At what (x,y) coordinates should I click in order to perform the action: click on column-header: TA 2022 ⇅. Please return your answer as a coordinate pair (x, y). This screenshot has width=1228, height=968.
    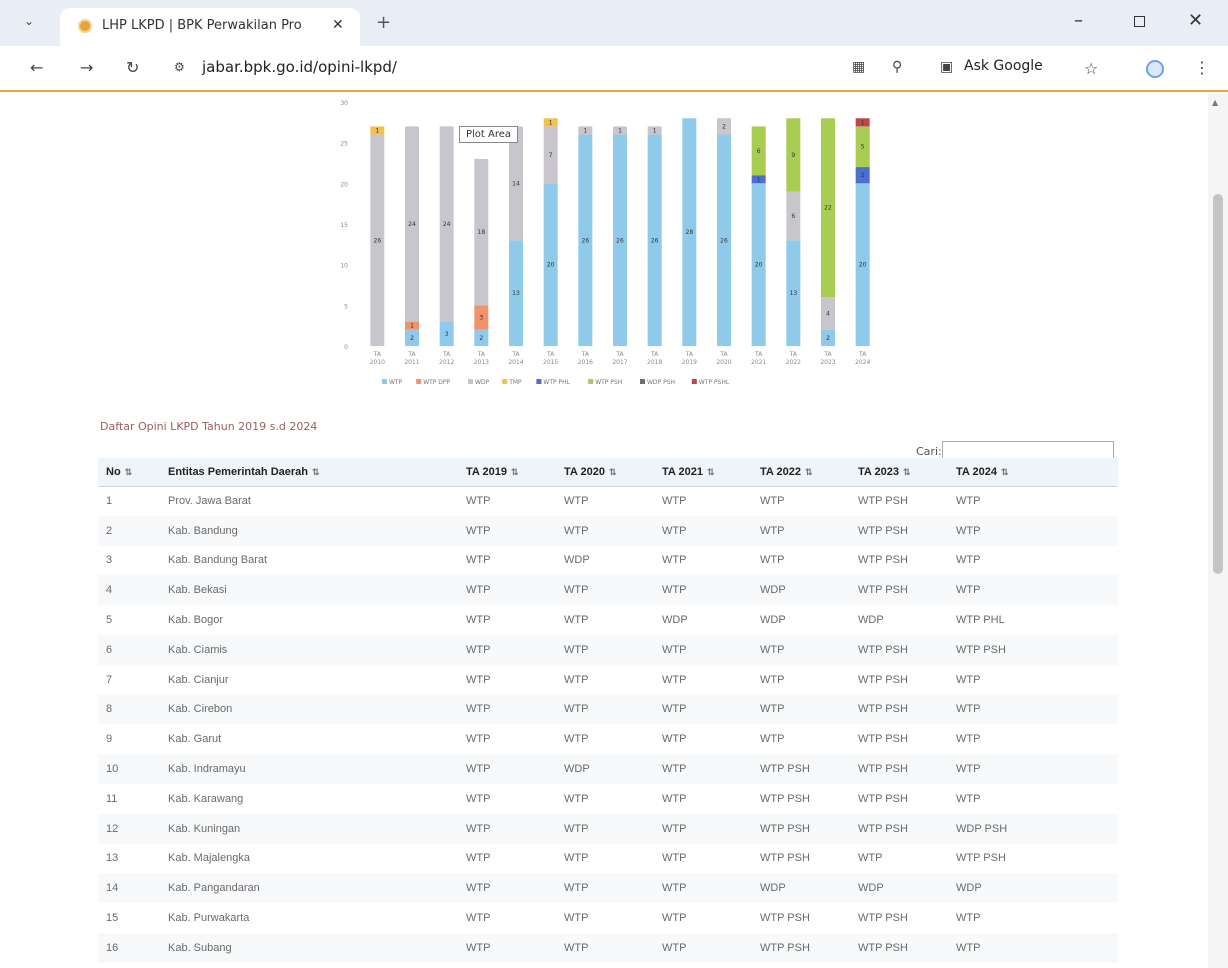
    Looking at the image, I should click on (801, 472).